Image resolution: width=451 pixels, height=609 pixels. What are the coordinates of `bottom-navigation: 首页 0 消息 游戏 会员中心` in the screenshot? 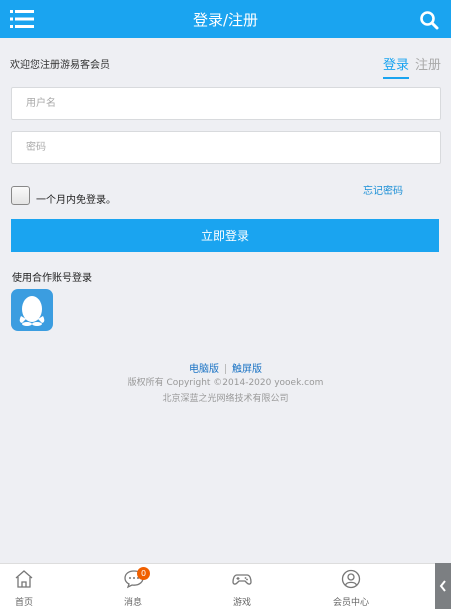 It's located at (217, 586).